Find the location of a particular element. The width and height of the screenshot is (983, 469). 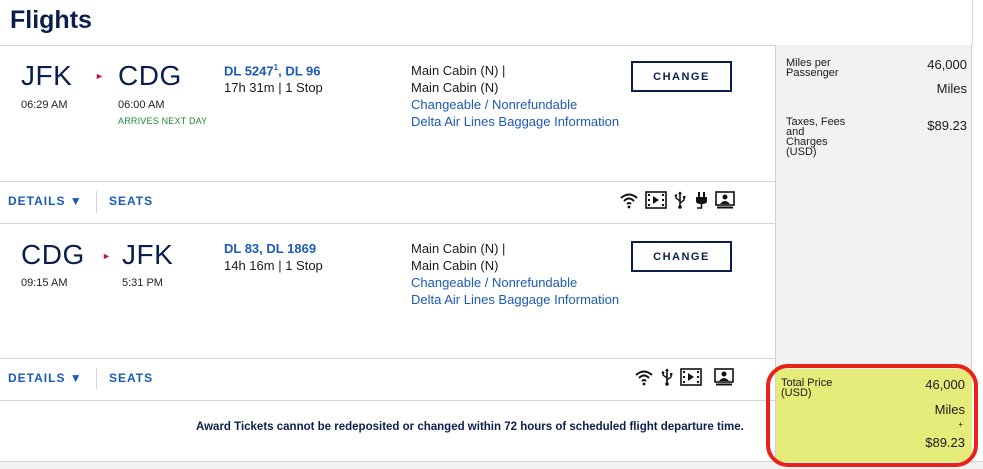

annotation-highlight-ring is located at coordinates (872, 415).